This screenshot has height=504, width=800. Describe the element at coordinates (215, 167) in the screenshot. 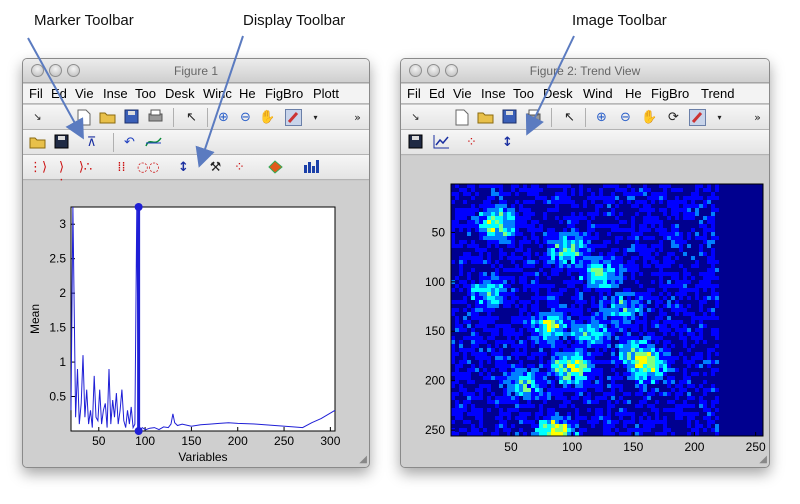

I see `tools-icon: ⚒` at that location.